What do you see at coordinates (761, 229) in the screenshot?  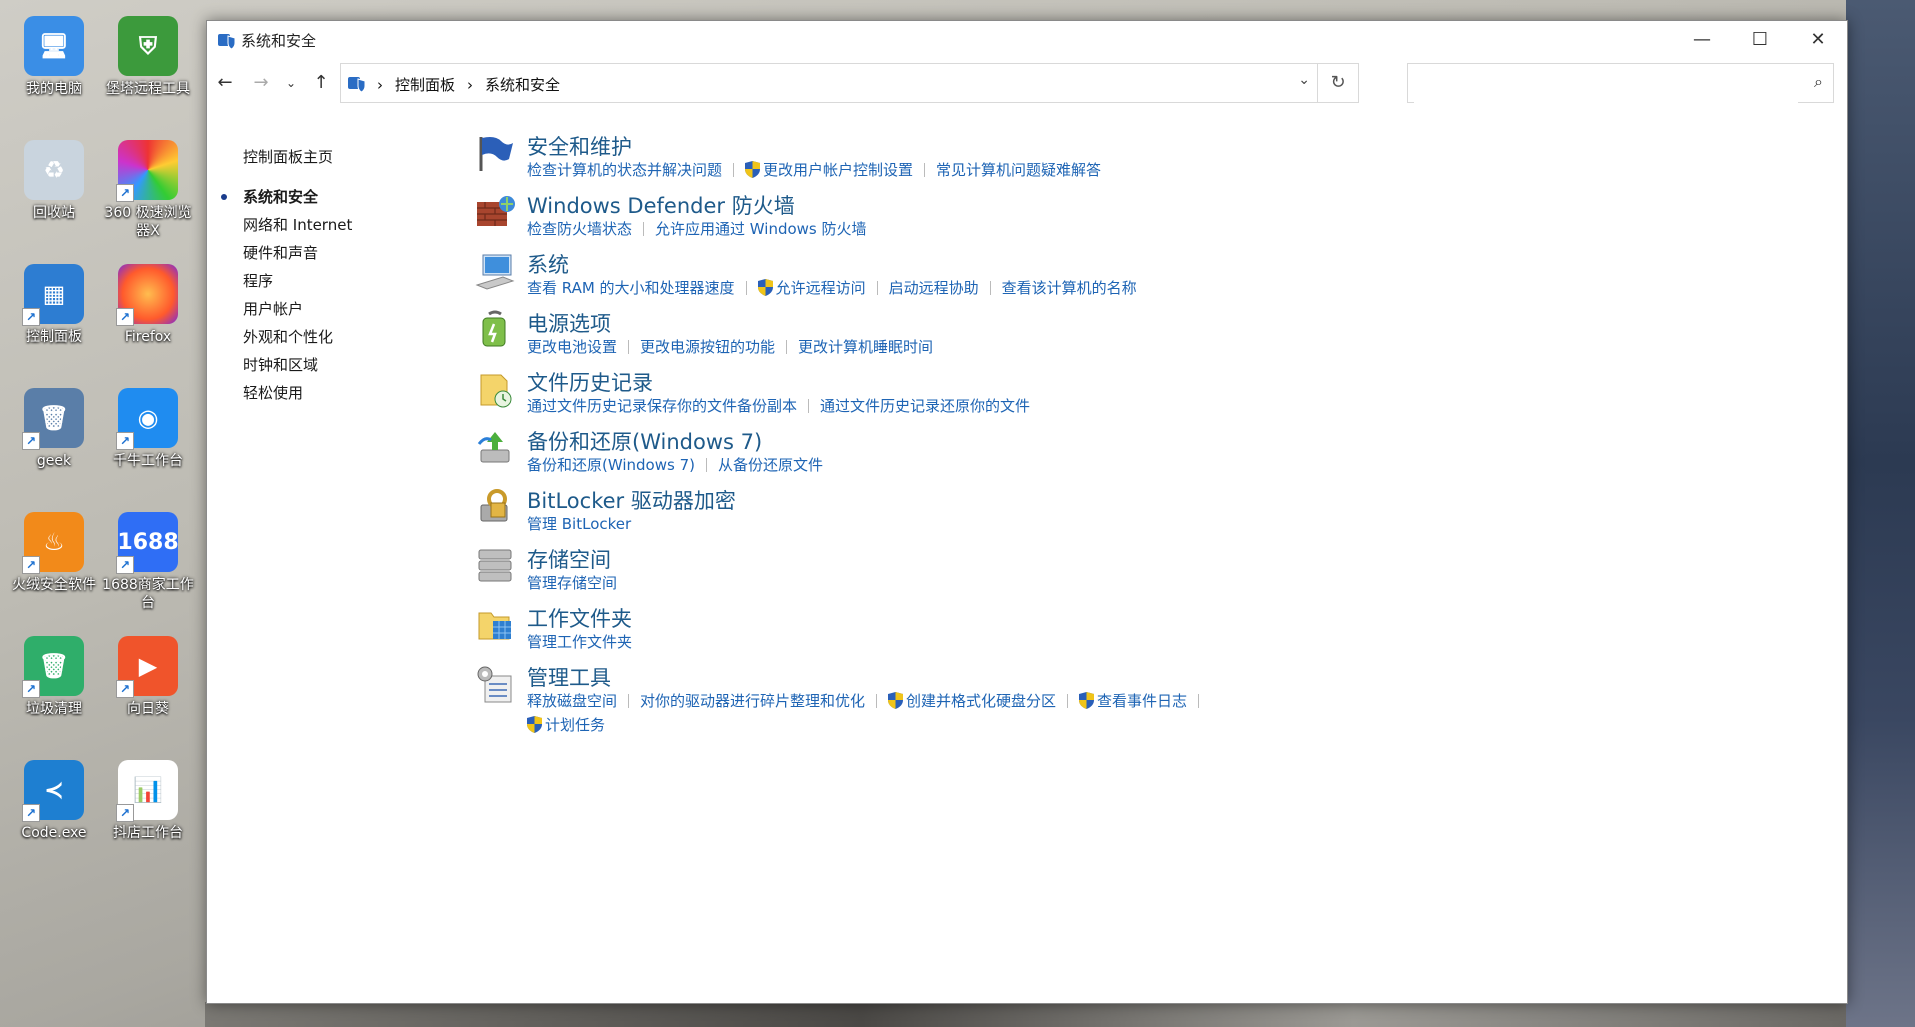 I see `category-link: 允许应用通过 Windows 防火墙` at bounding box center [761, 229].